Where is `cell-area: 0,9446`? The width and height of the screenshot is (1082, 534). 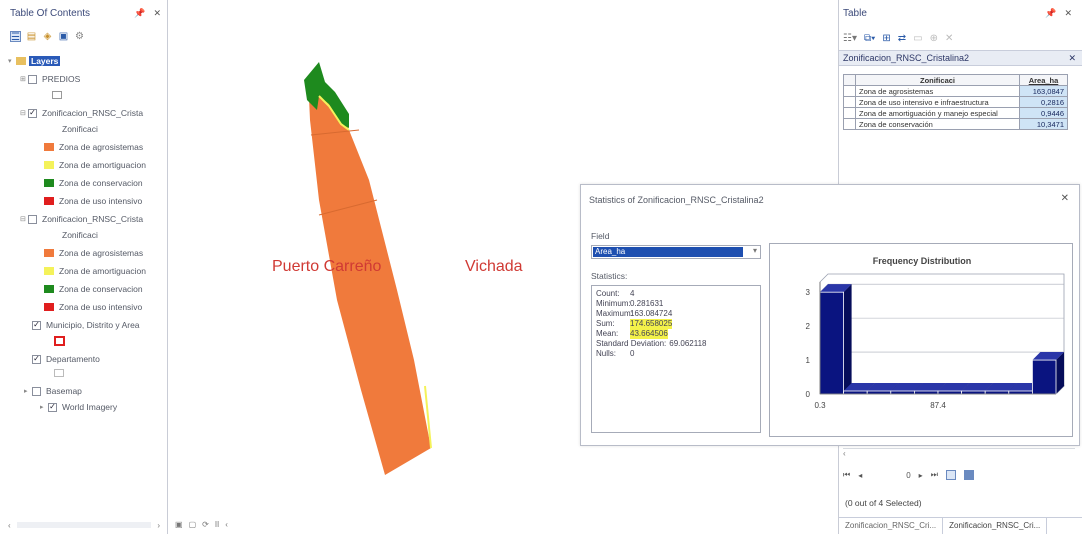 cell-area: 0,9446 is located at coordinates (1043, 113).